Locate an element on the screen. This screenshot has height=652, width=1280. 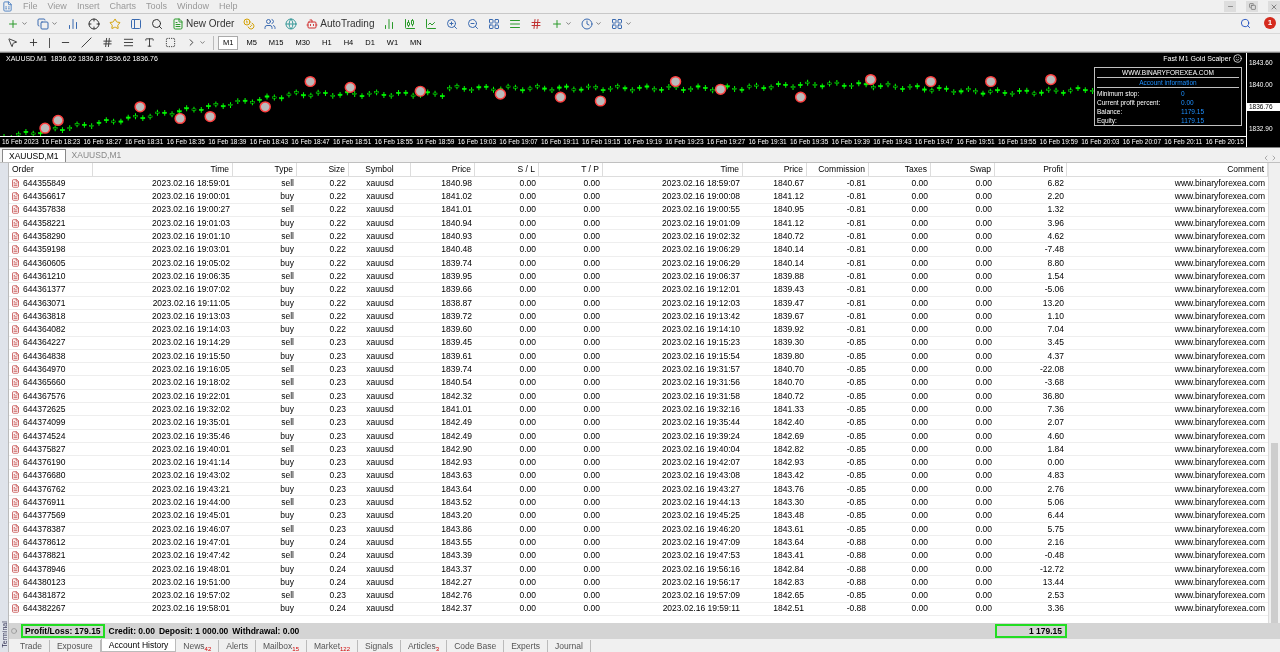
crosshair-icon is located at coordinates (94, 23).